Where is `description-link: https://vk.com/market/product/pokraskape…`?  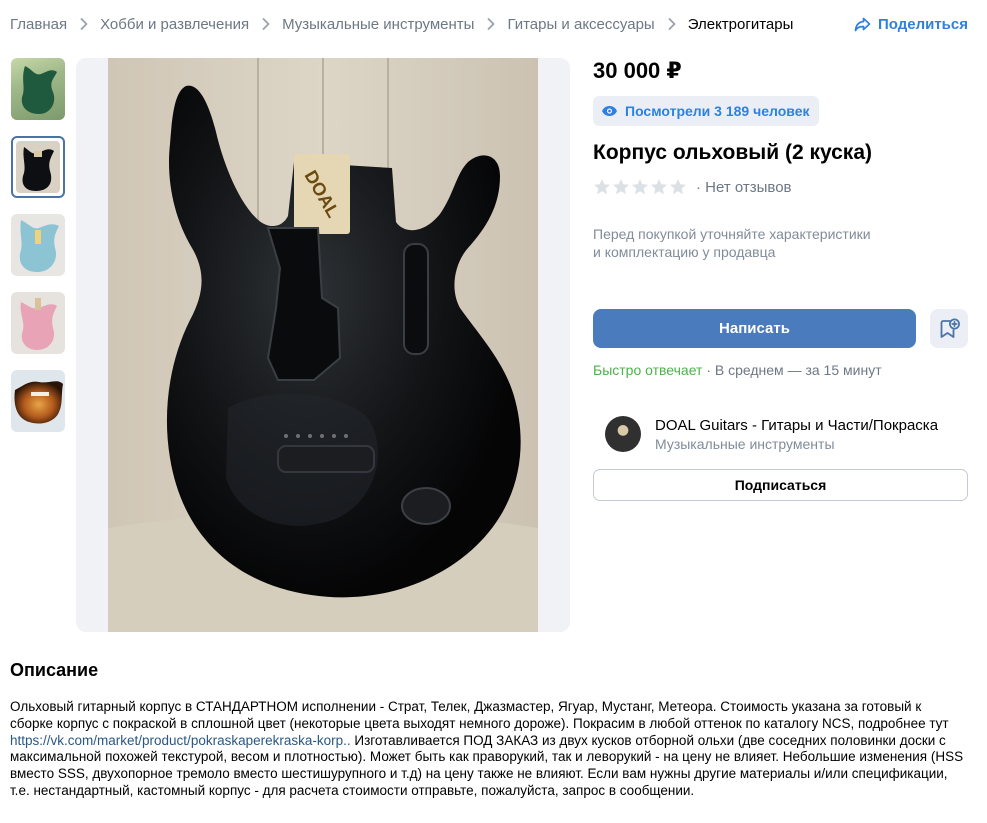 description-link: https://vk.com/market/product/pokraskape… is located at coordinates (180, 740).